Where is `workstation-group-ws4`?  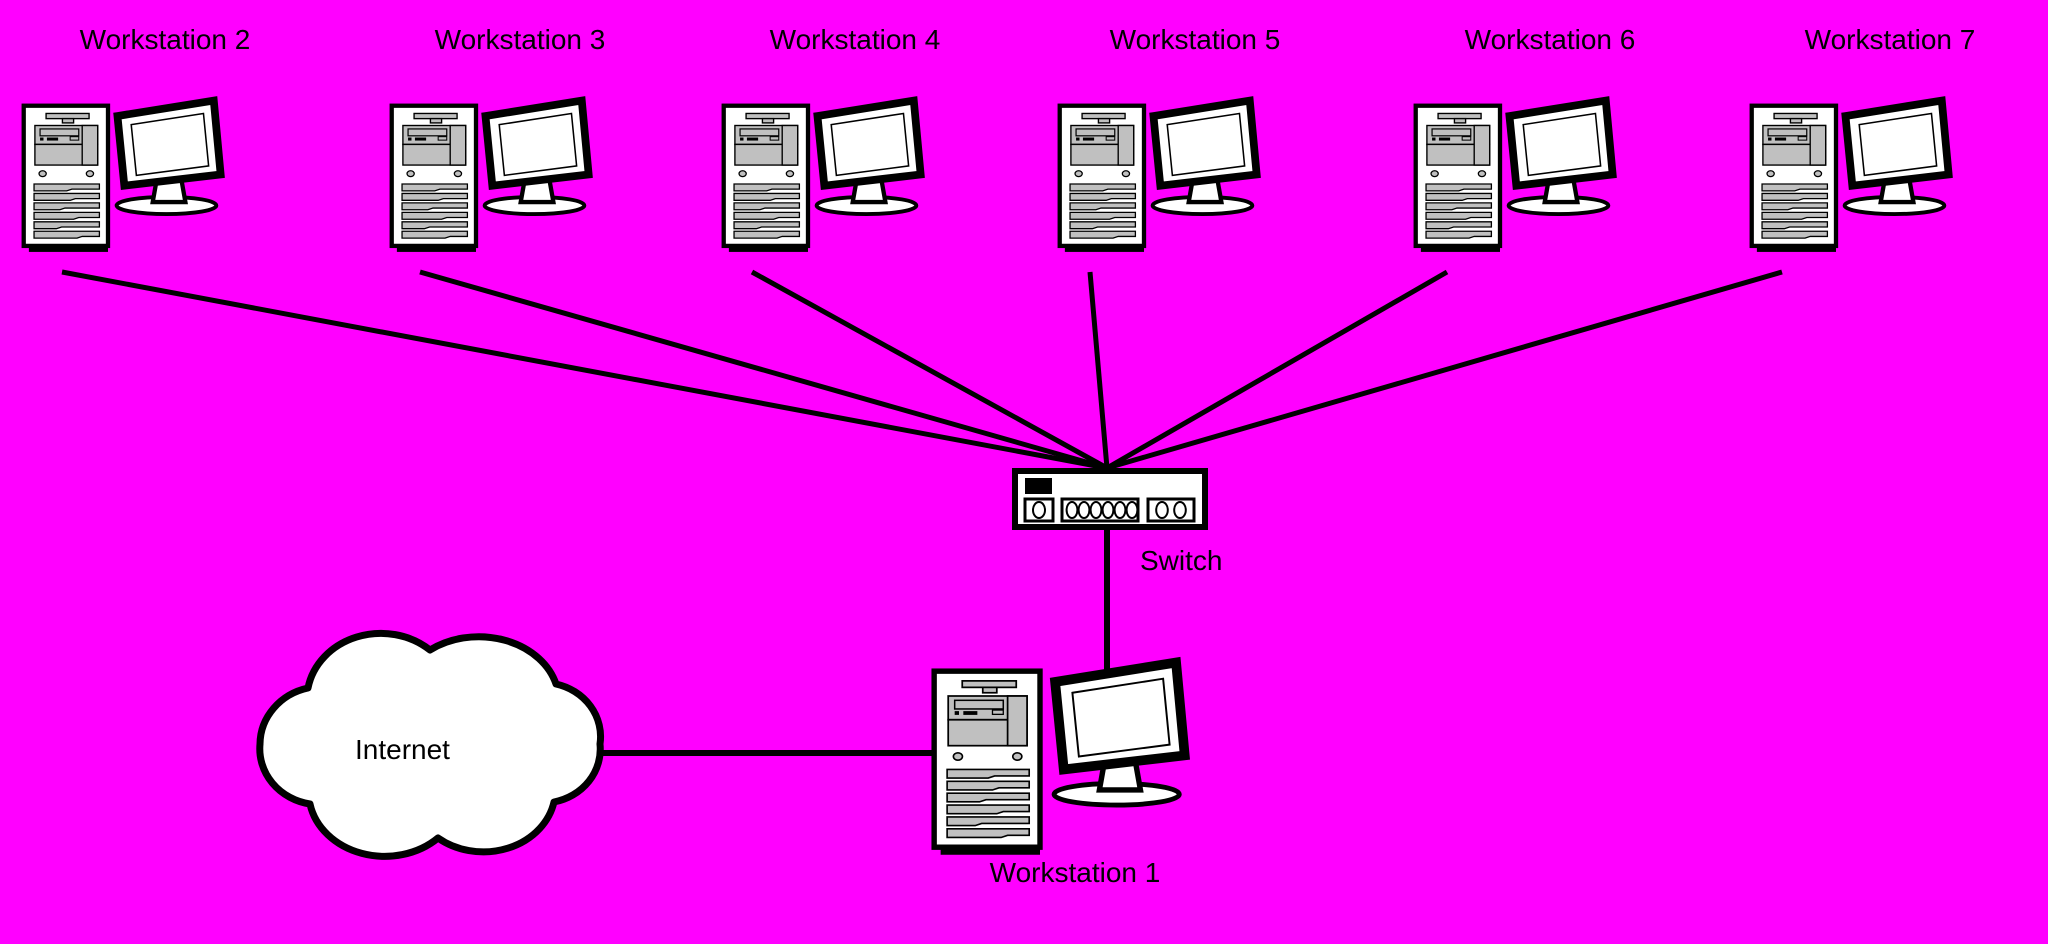
workstation-group-ws4 is located at coordinates (822, 176).